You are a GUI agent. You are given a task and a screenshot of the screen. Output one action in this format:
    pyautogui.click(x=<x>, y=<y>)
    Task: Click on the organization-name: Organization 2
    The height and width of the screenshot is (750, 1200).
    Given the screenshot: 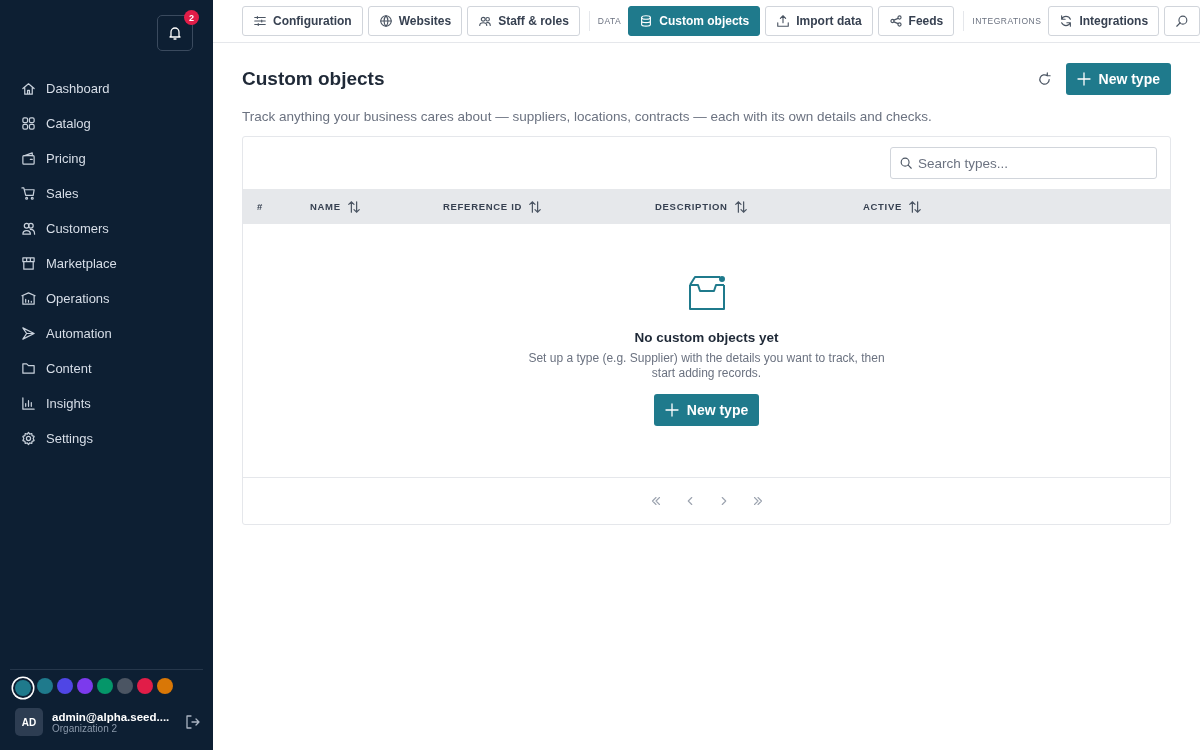 What is the action you would take?
    pyautogui.click(x=85, y=728)
    